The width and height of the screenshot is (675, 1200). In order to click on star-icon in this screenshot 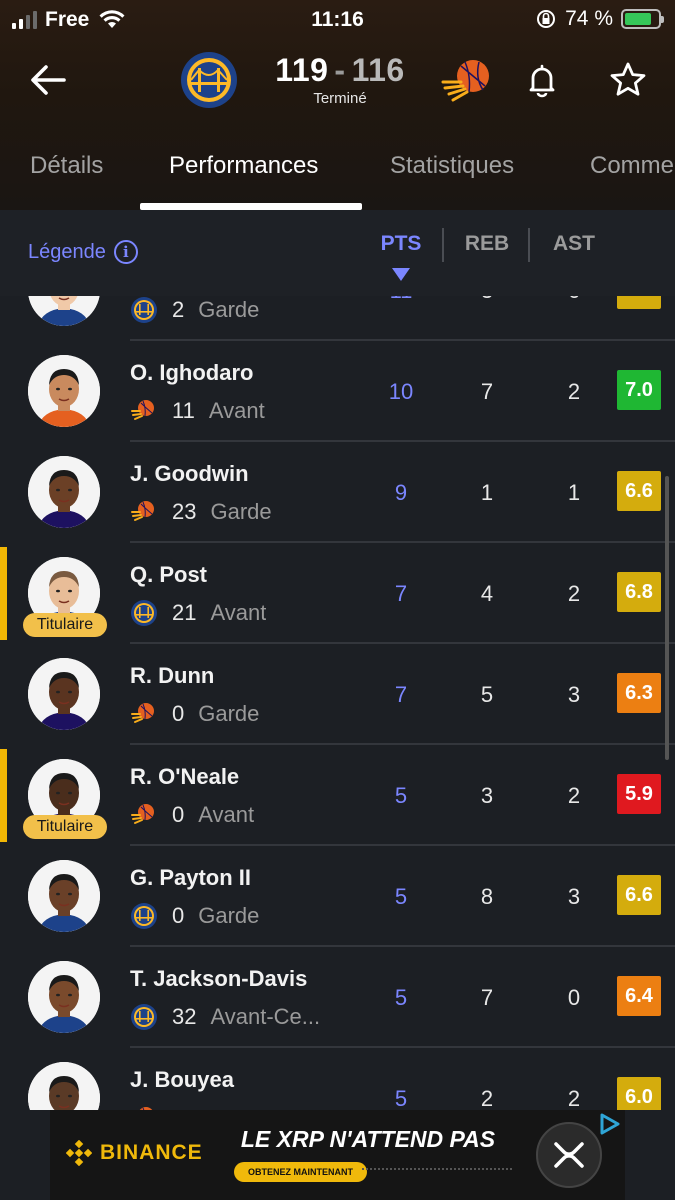, I will do `click(628, 79)`.